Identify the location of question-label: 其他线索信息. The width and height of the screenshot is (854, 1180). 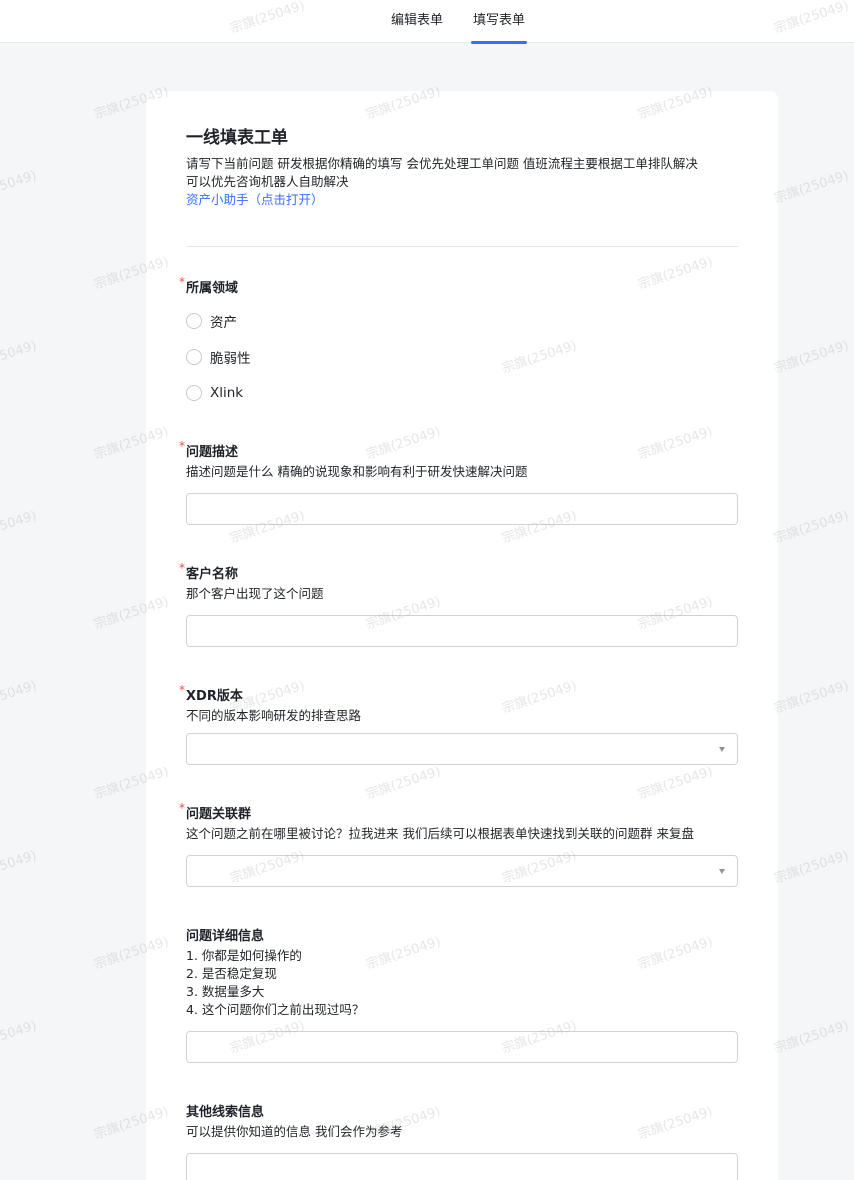
(225, 1112).